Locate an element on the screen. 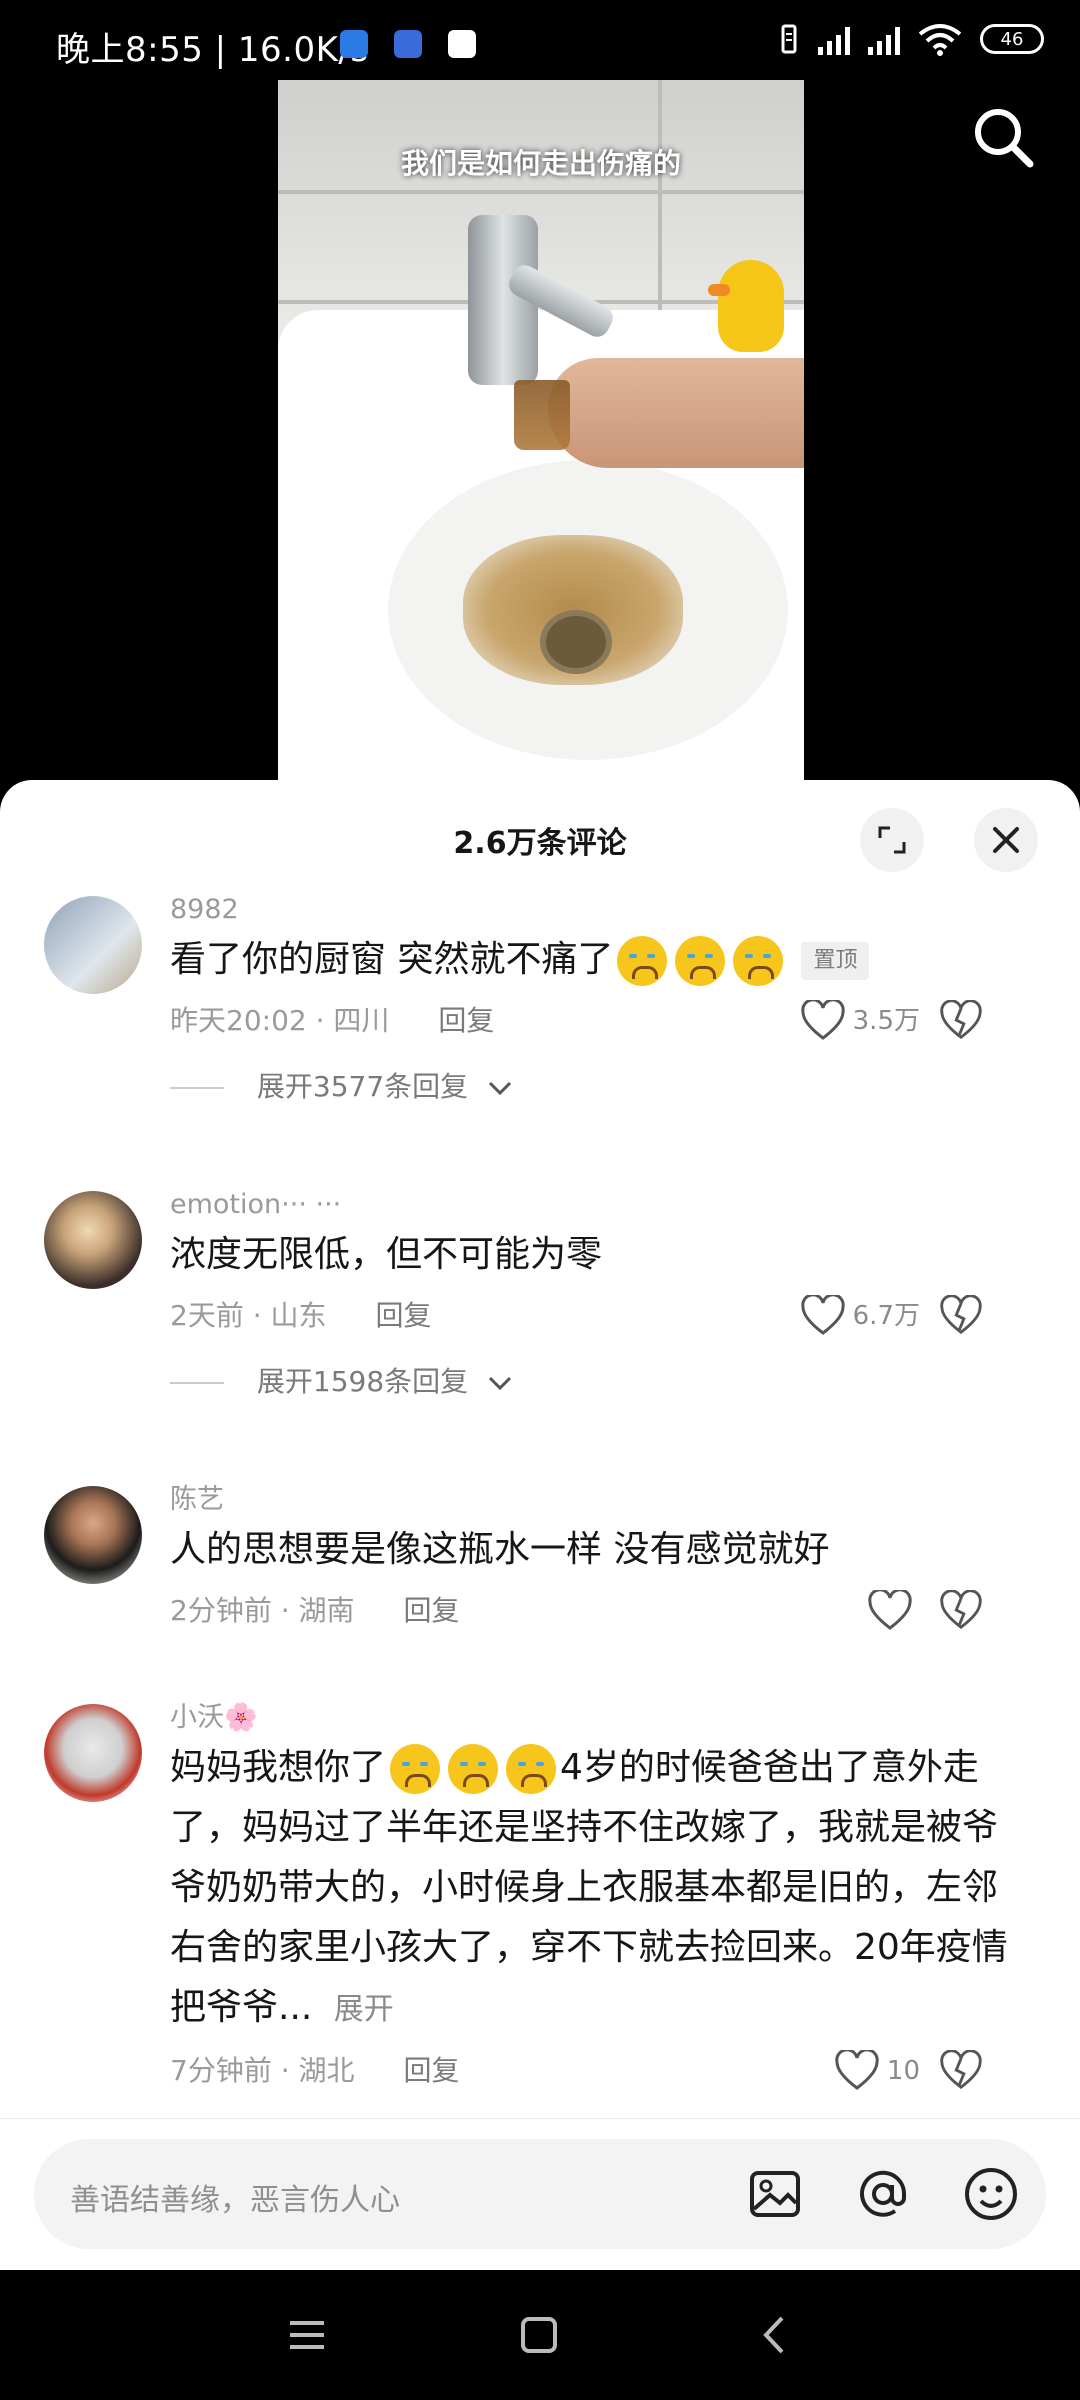 This screenshot has height=2400, width=1080. status-time-speed: 晚上8:55 | 16.0K/s is located at coordinates (212, 50).